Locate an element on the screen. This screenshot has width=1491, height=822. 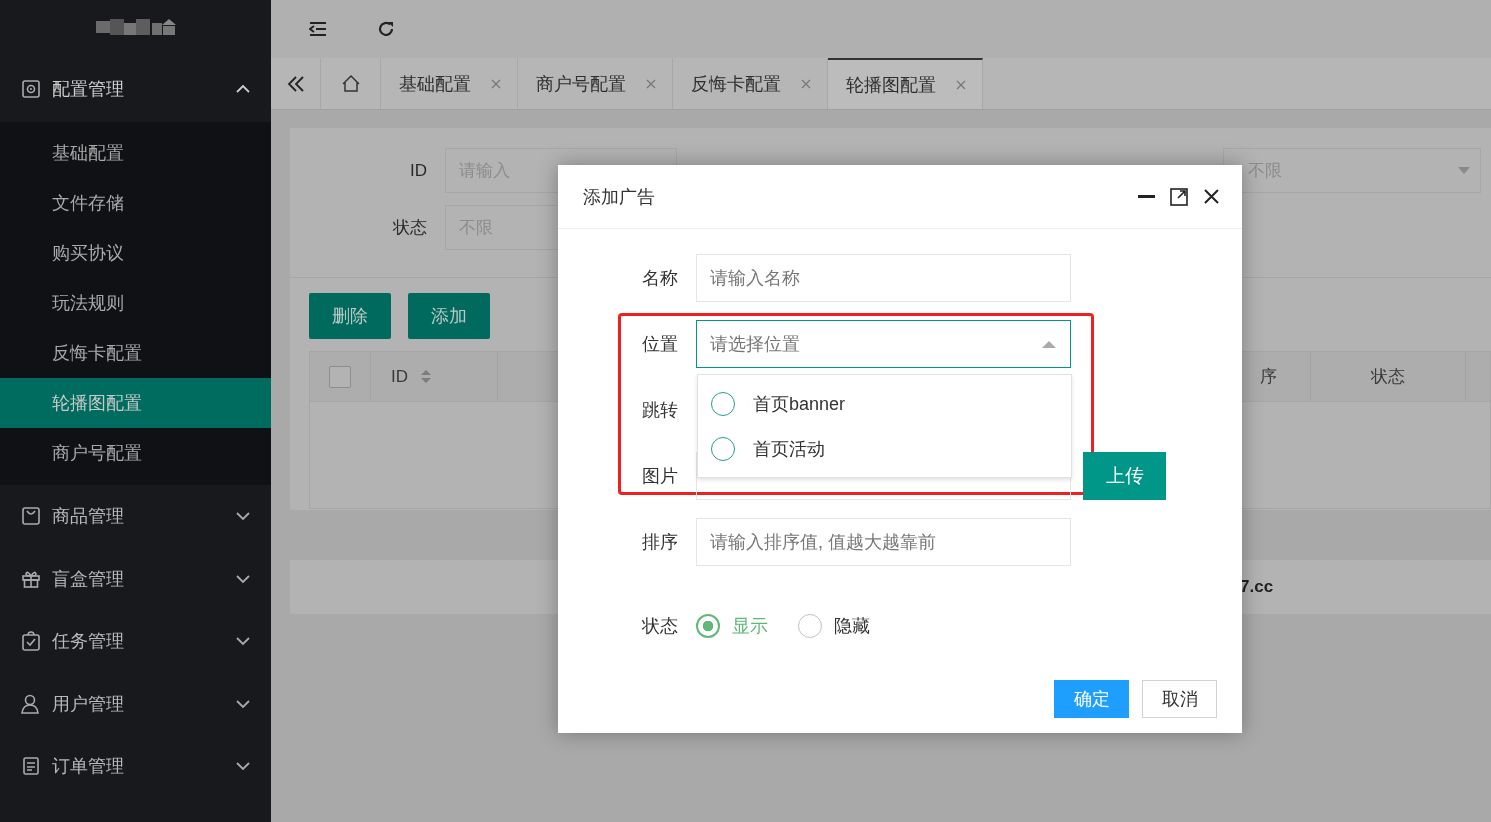
column-header: 序 is located at coordinates (1268, 377).